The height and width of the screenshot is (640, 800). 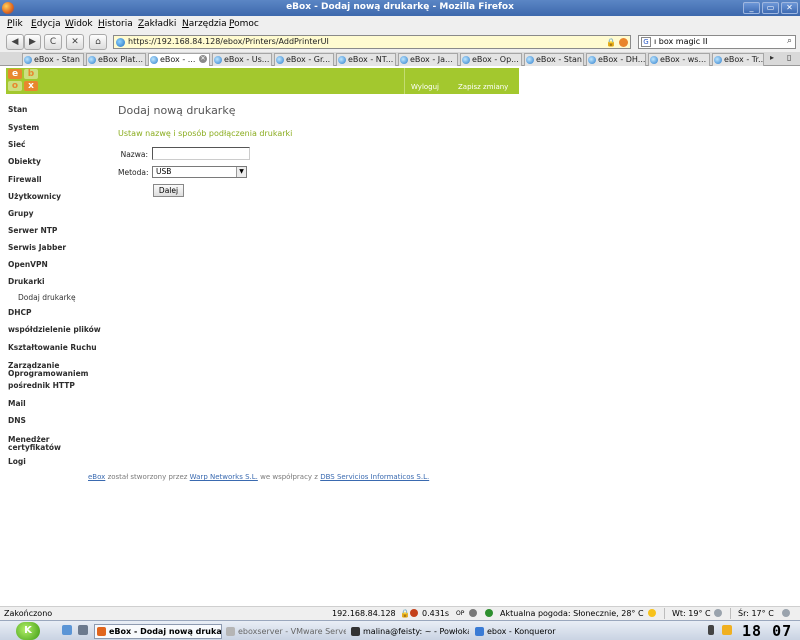 I want to click on menu-edycja: Edycja, so click(x=46, y=24).